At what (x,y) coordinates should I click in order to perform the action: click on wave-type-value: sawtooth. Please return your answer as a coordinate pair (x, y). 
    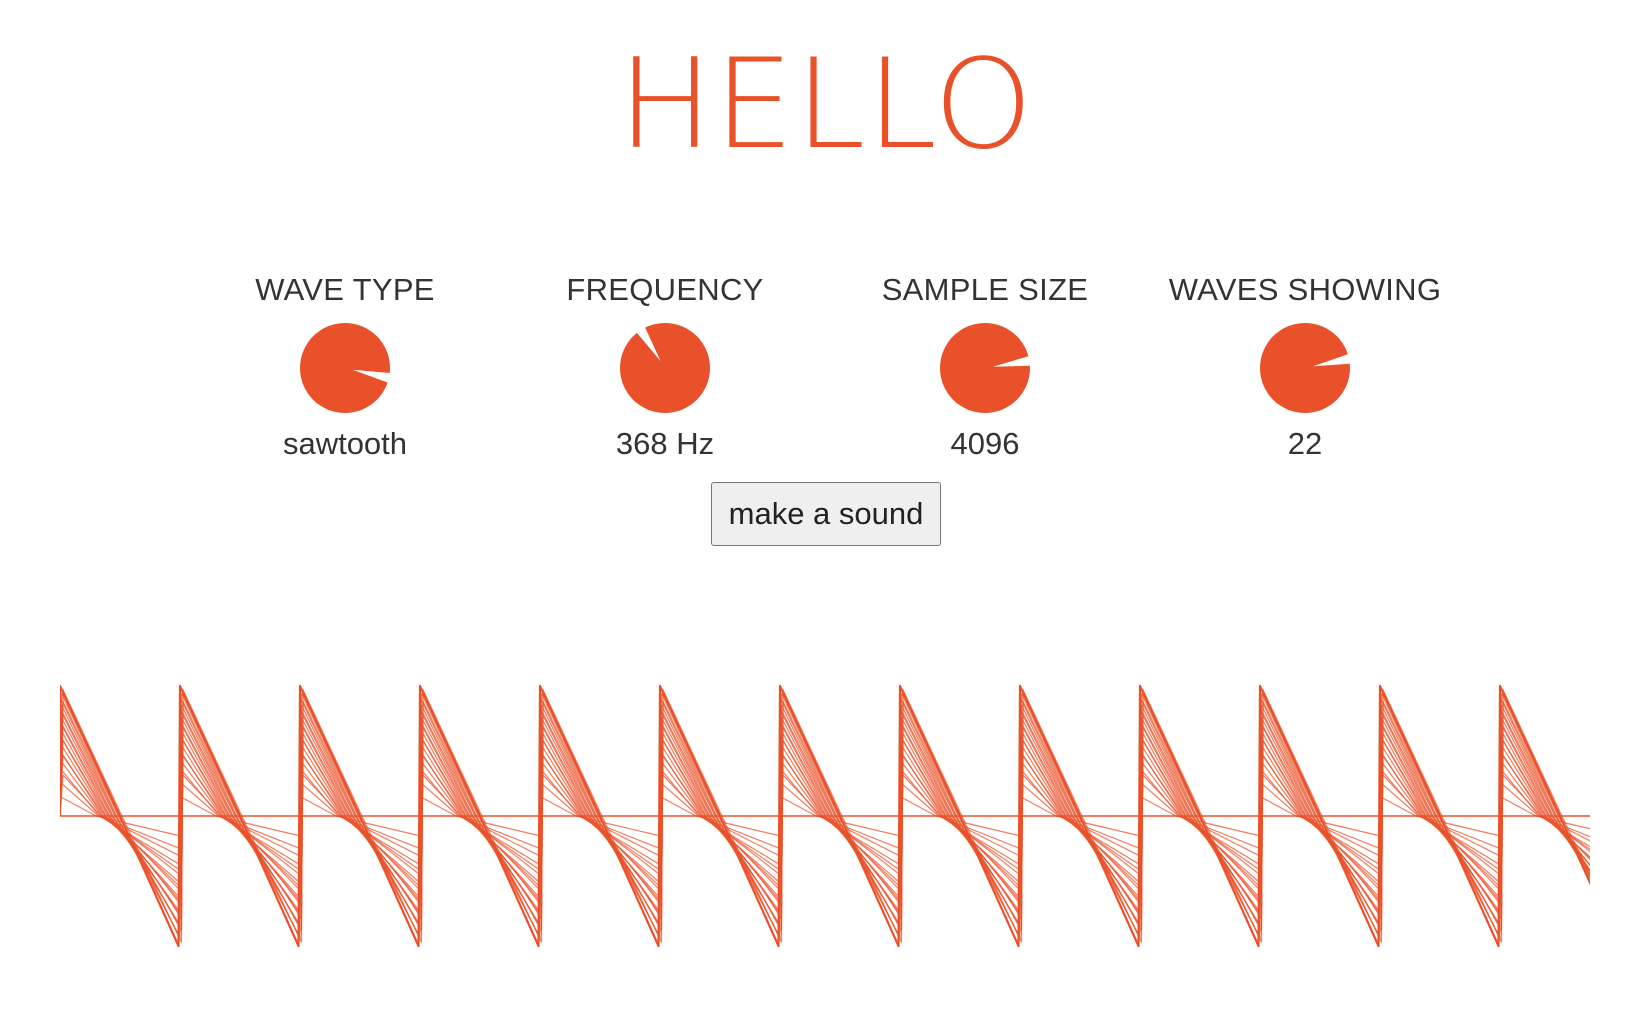
    Looking at the image, I should click on (345, 443).